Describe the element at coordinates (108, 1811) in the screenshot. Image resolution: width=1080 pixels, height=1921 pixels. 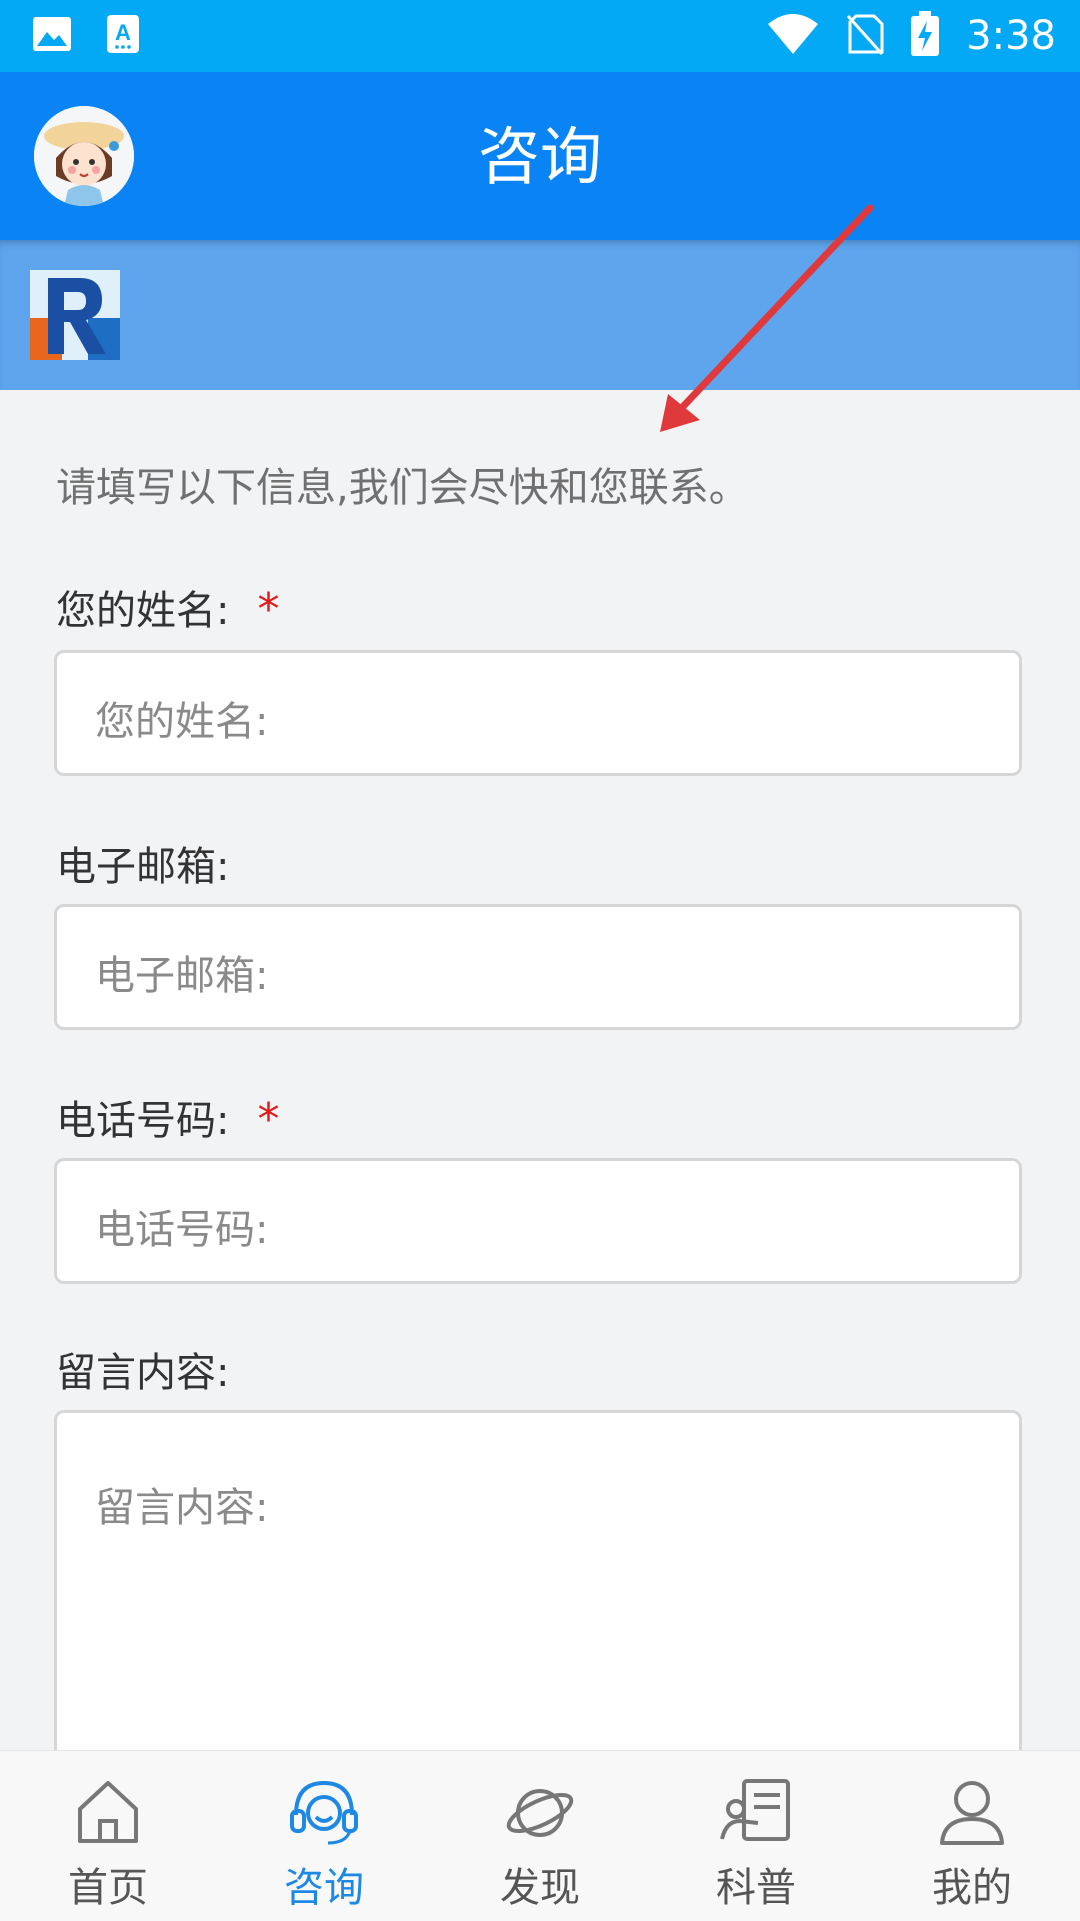
I see `home-icon` at that location.